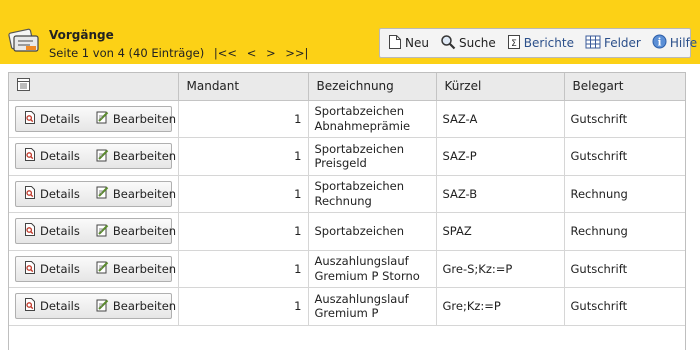  Describe the element at coordinates (500, 231) in the screenshot. I see `kuerzel-cell: SPAZ` at that location.